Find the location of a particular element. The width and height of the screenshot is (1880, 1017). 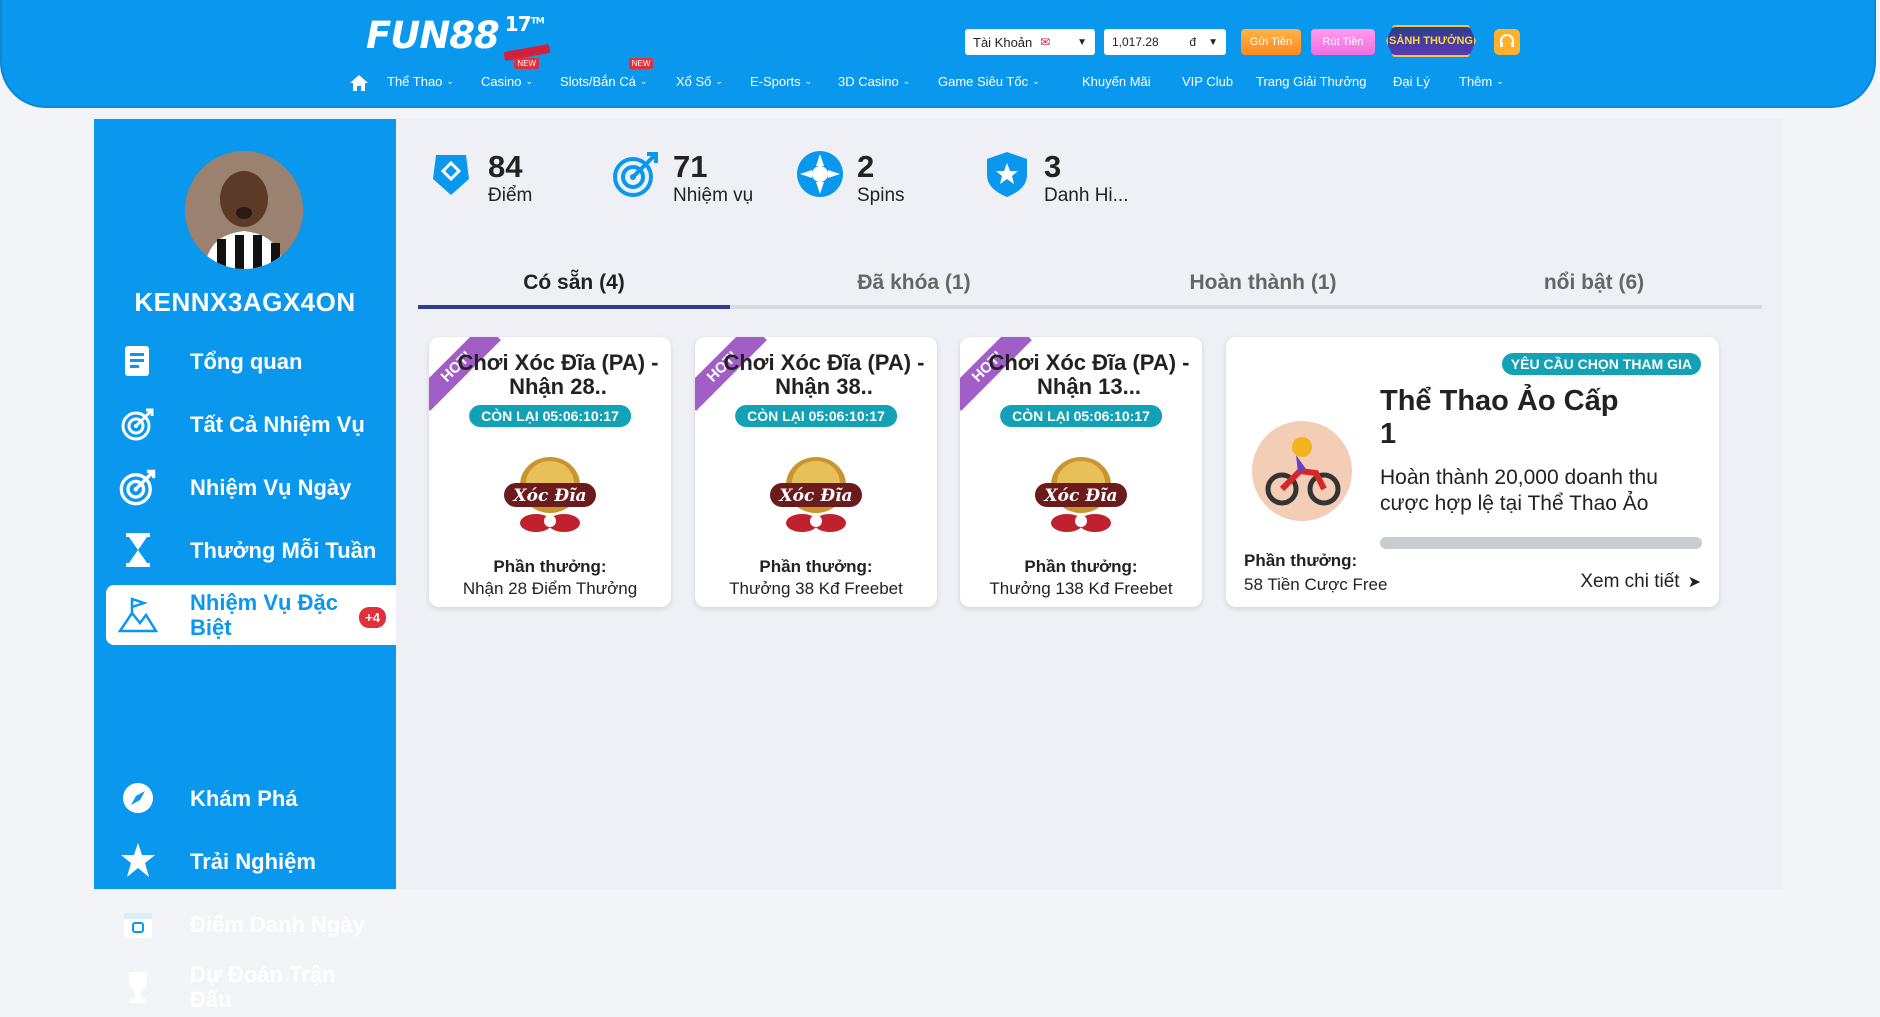

sidebar-item-label: Nhiệm Vụ Ngày is located at coordinates (271, 487).